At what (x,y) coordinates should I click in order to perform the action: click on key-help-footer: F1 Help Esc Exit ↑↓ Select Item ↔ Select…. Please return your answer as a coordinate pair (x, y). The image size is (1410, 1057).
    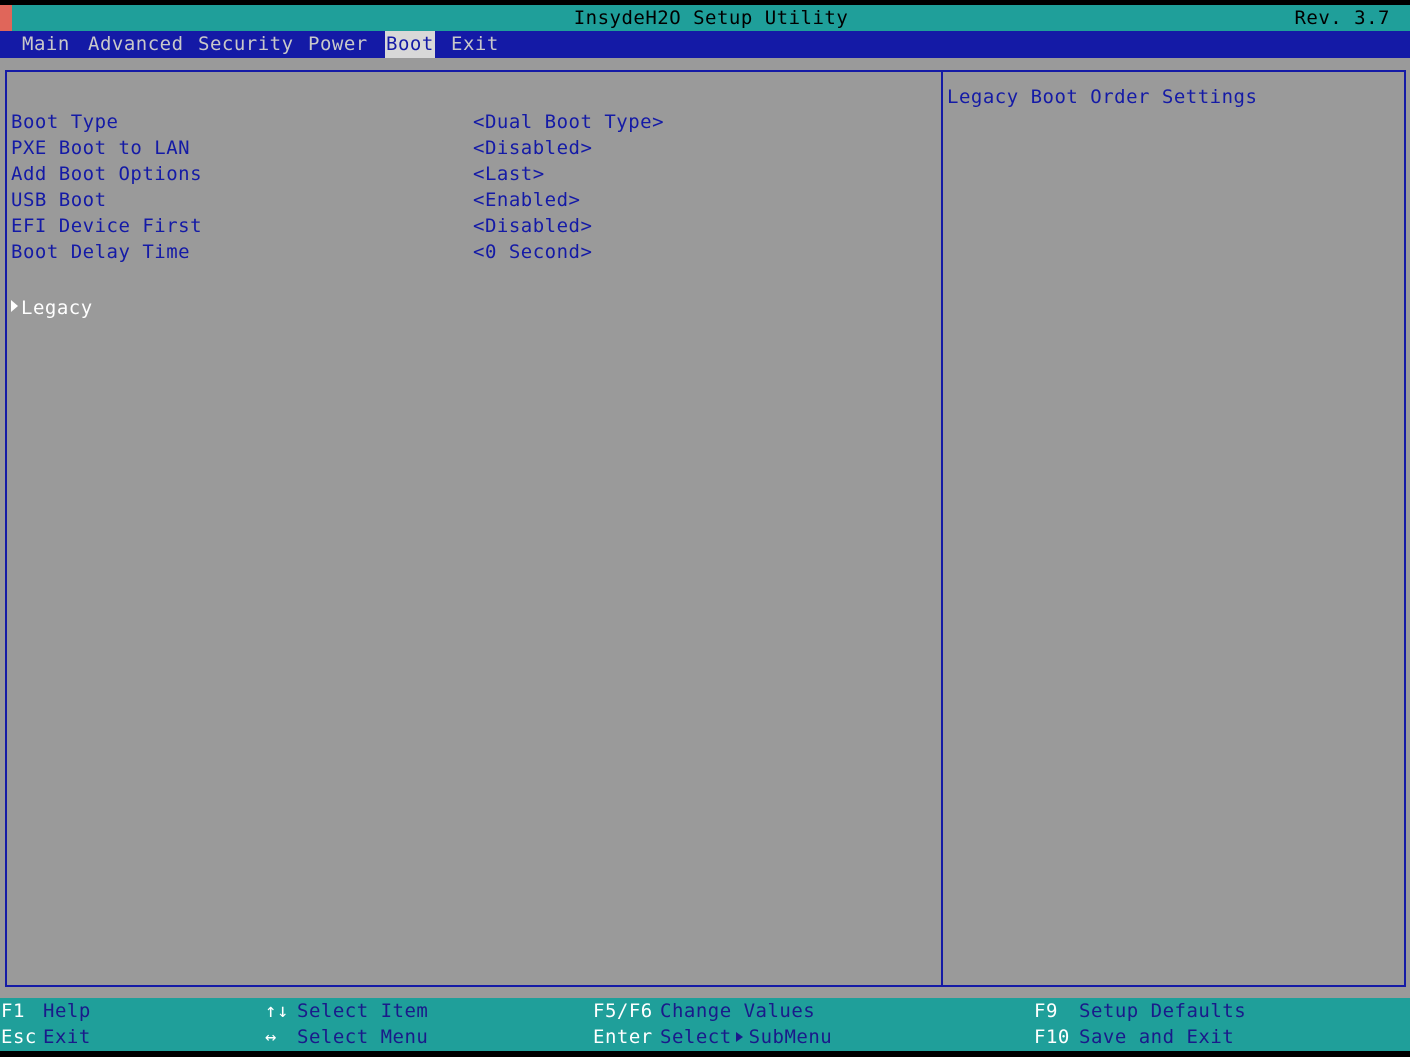
    Looking at the image, I should click on (705, 1024).